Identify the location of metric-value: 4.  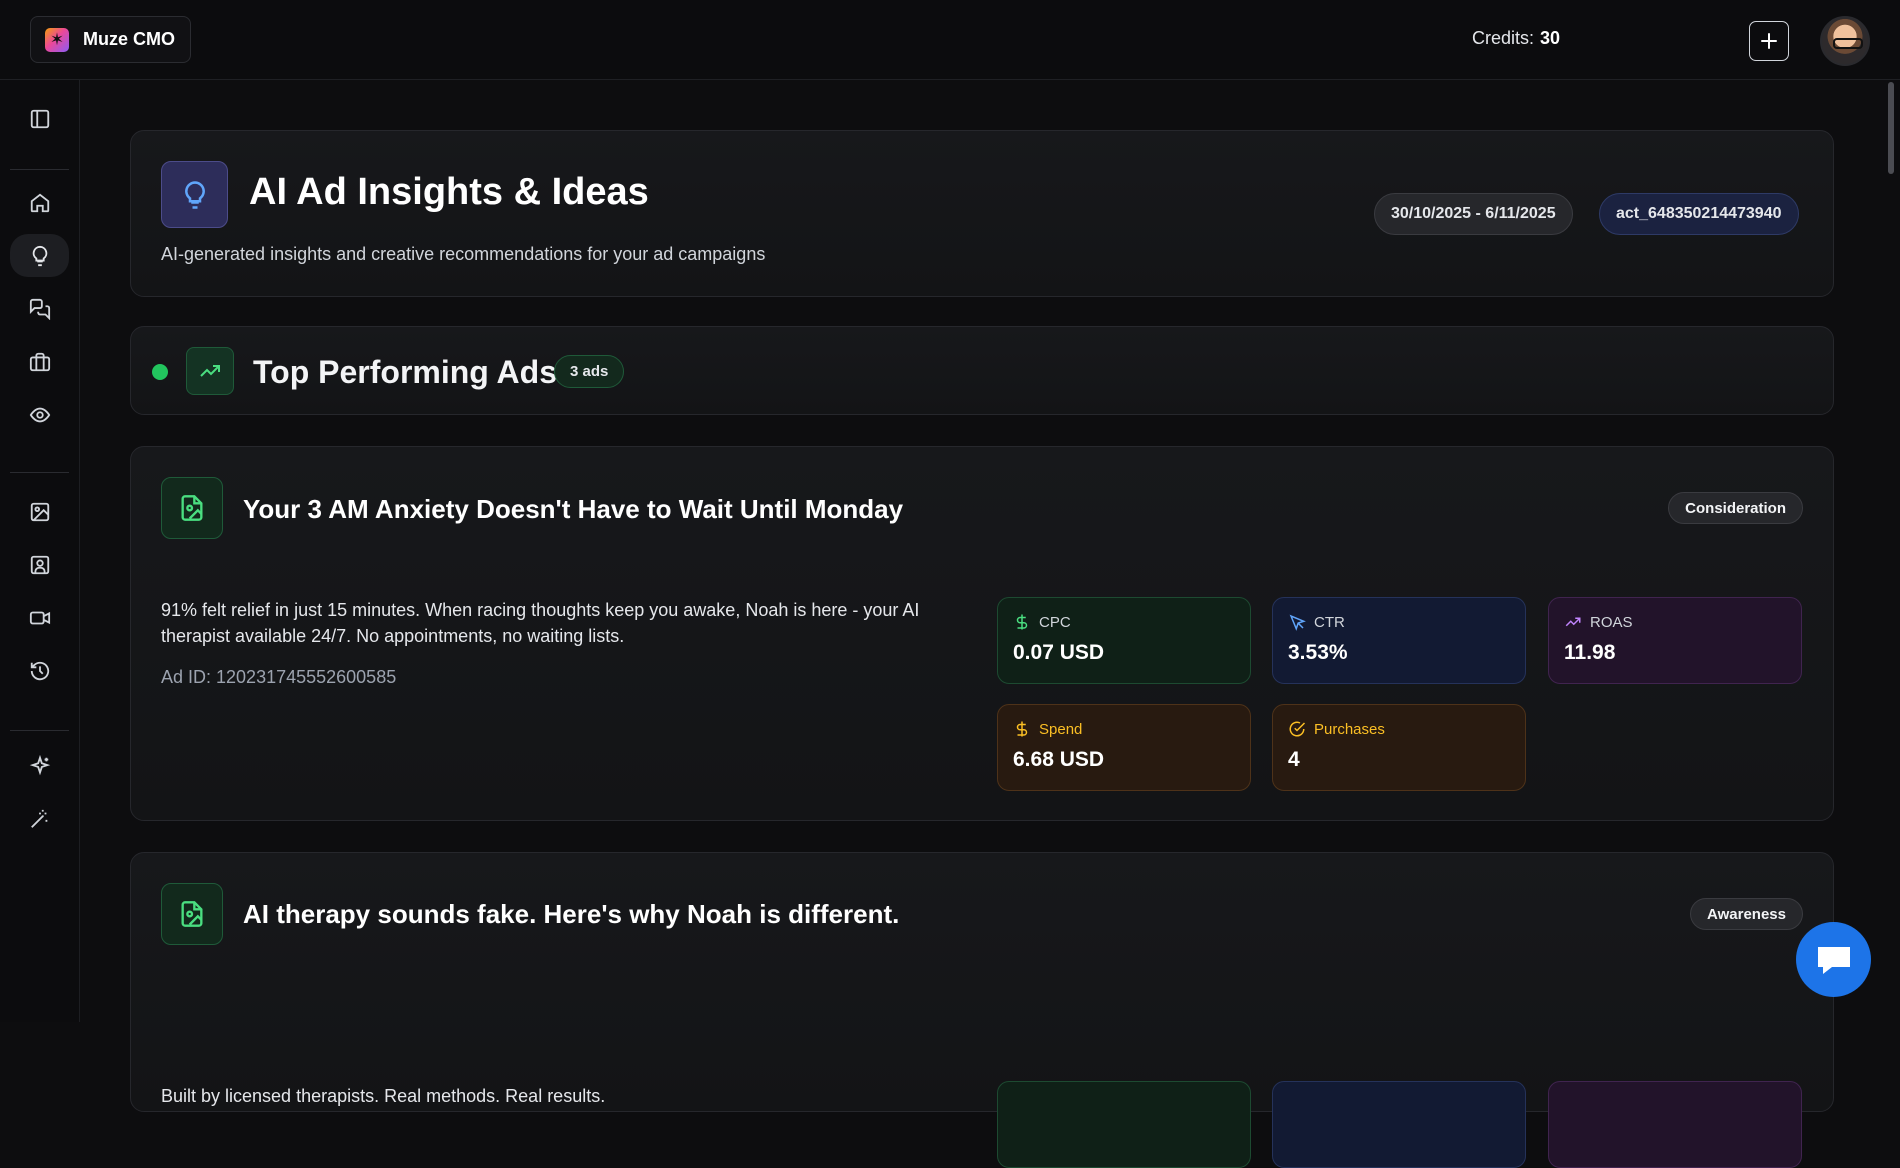
(1294, 759).